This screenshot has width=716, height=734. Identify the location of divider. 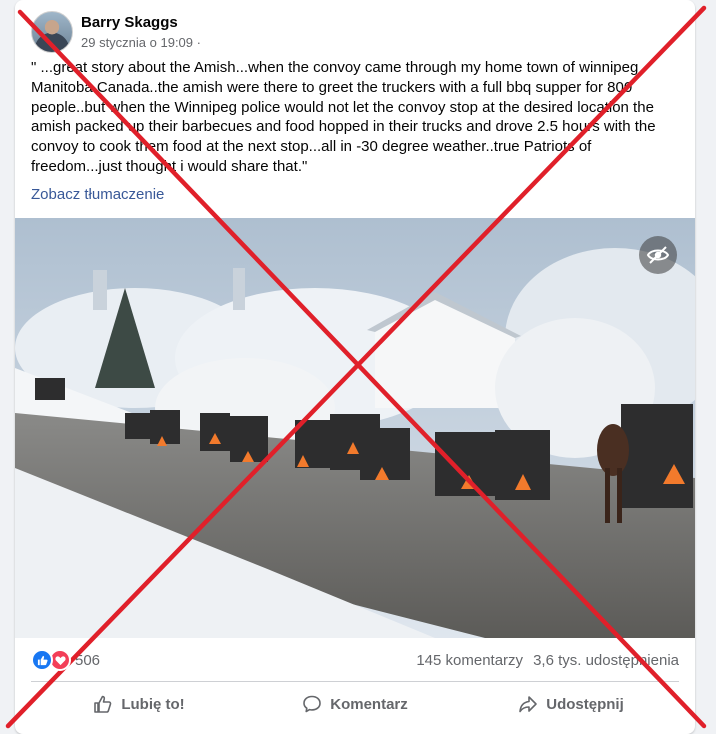
(355, 681).